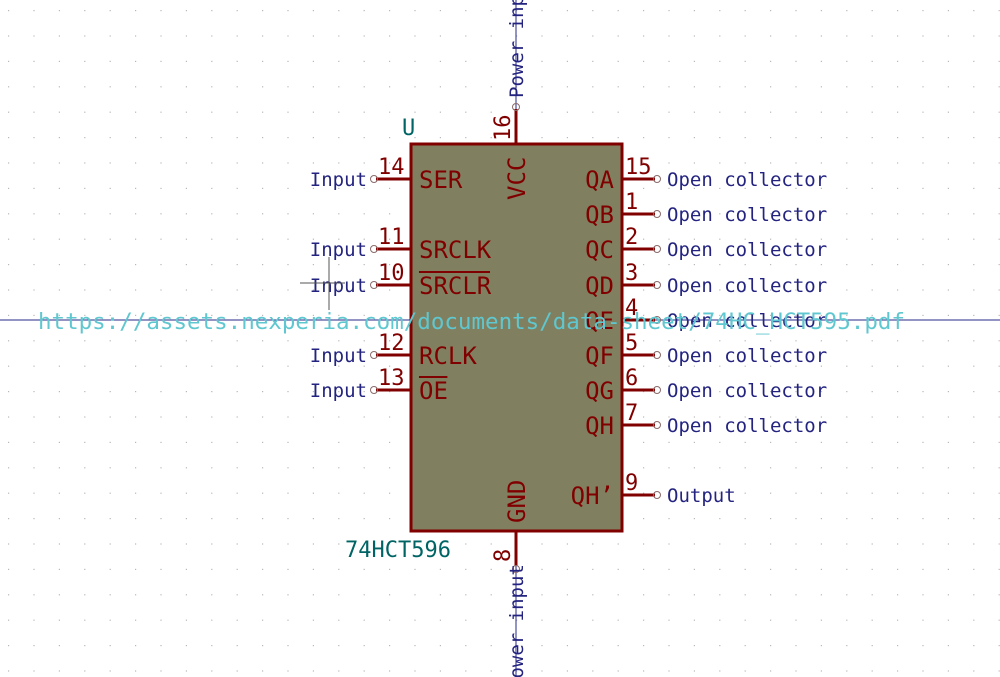 The width and height of the screenshot is (1000, 677). Describe the element at coordinates (441, 180) in the screenshot. I see `pin-name: SER` at that location.